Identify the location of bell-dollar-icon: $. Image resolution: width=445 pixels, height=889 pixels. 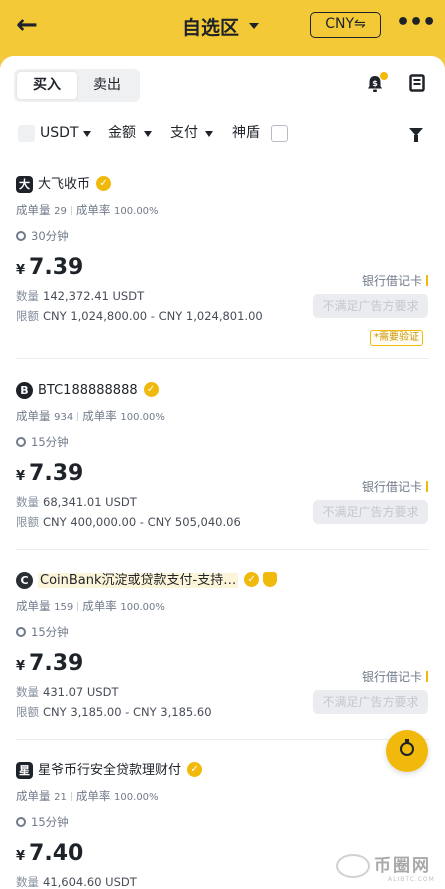
(376, 84).